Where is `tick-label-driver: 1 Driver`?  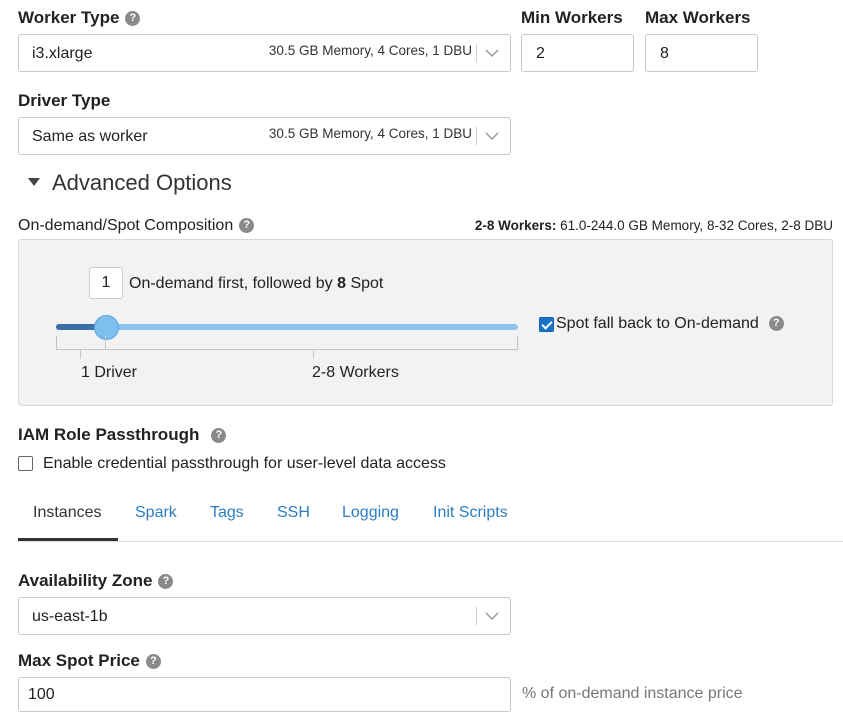
tick-label-driver: 1 Driver is located at coordinates (109, 372).